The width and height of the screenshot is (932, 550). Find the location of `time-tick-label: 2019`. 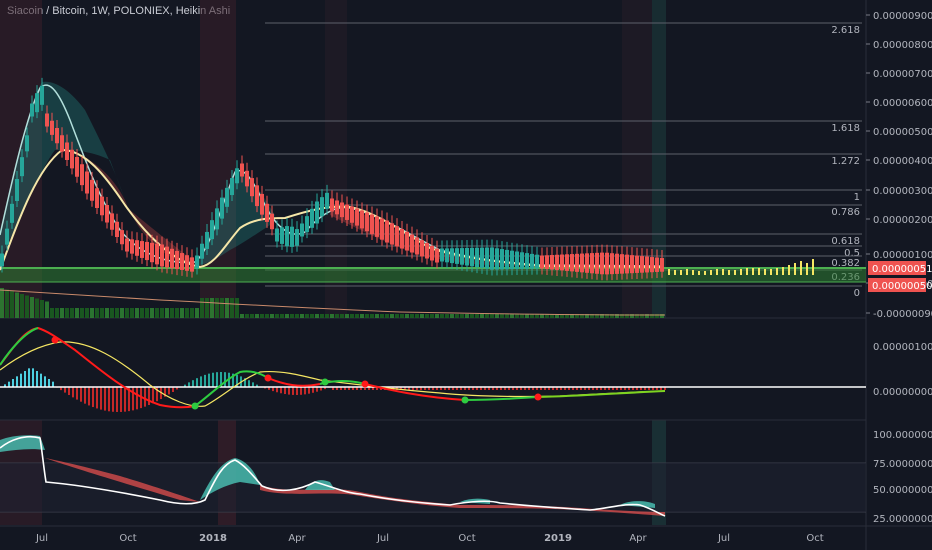

time-tick-label: 2019 is located at coordinates (558, 538).